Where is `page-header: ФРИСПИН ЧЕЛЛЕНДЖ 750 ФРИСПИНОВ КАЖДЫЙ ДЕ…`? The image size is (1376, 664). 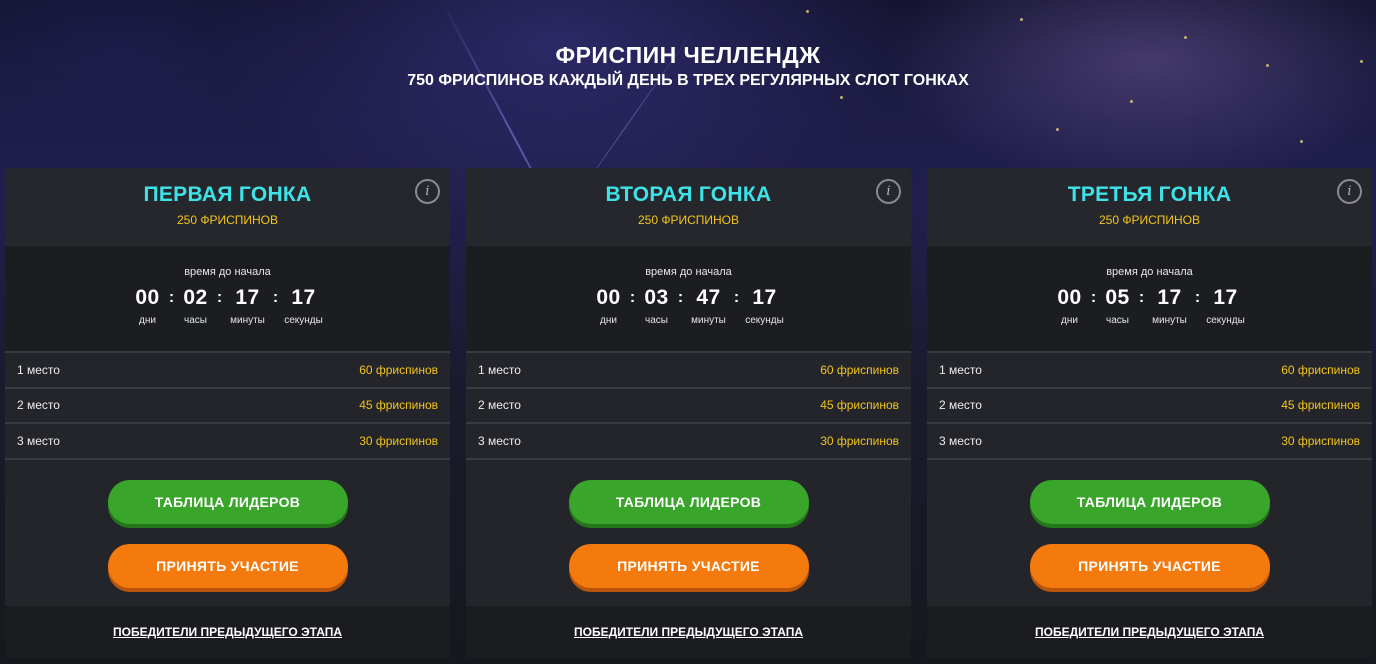
page-header: ФРИСПИН ЧЕЛЛЕНДЖ 750 ФРИСПИНОВ КАЖДЫЙ ДЕ… is located at coordinates (688, 66).